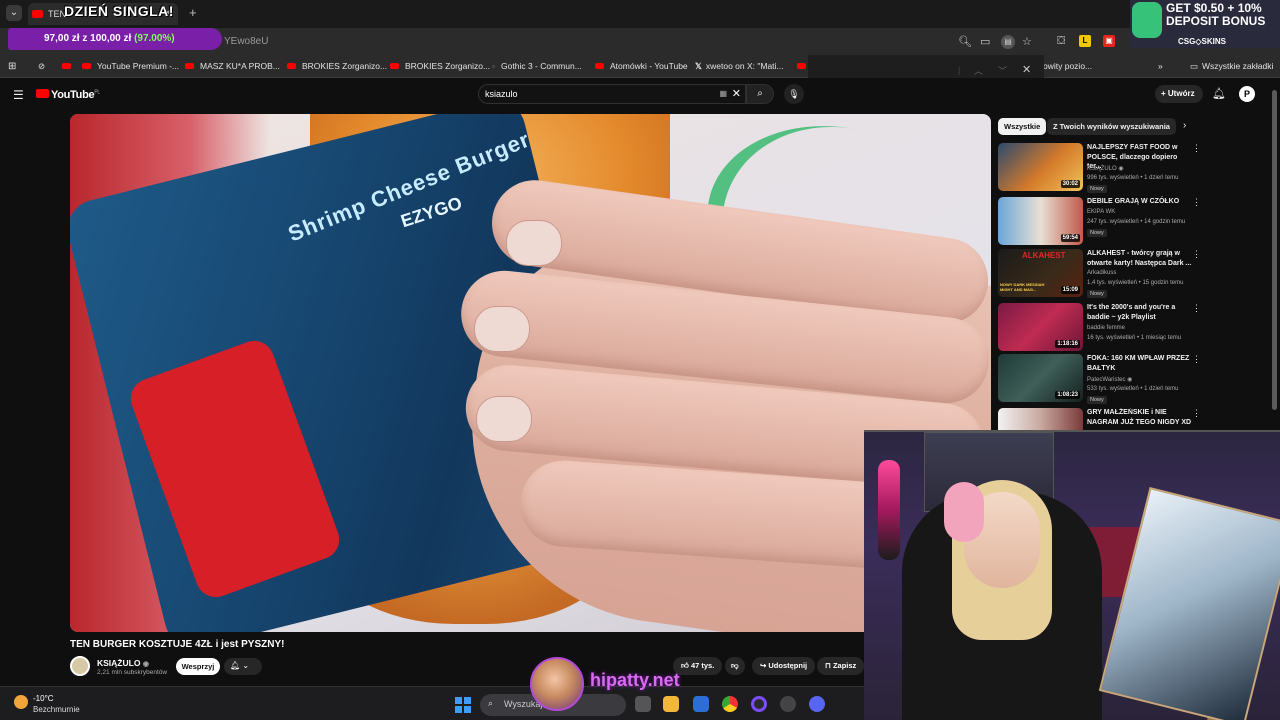 Image resolution: width=1280 pixels, height=720 pixels. What do you see at coordinates (12, 66) in the screenshot?
I see `apps-grid-icon: ⊞` at bounding box center [12, 66].